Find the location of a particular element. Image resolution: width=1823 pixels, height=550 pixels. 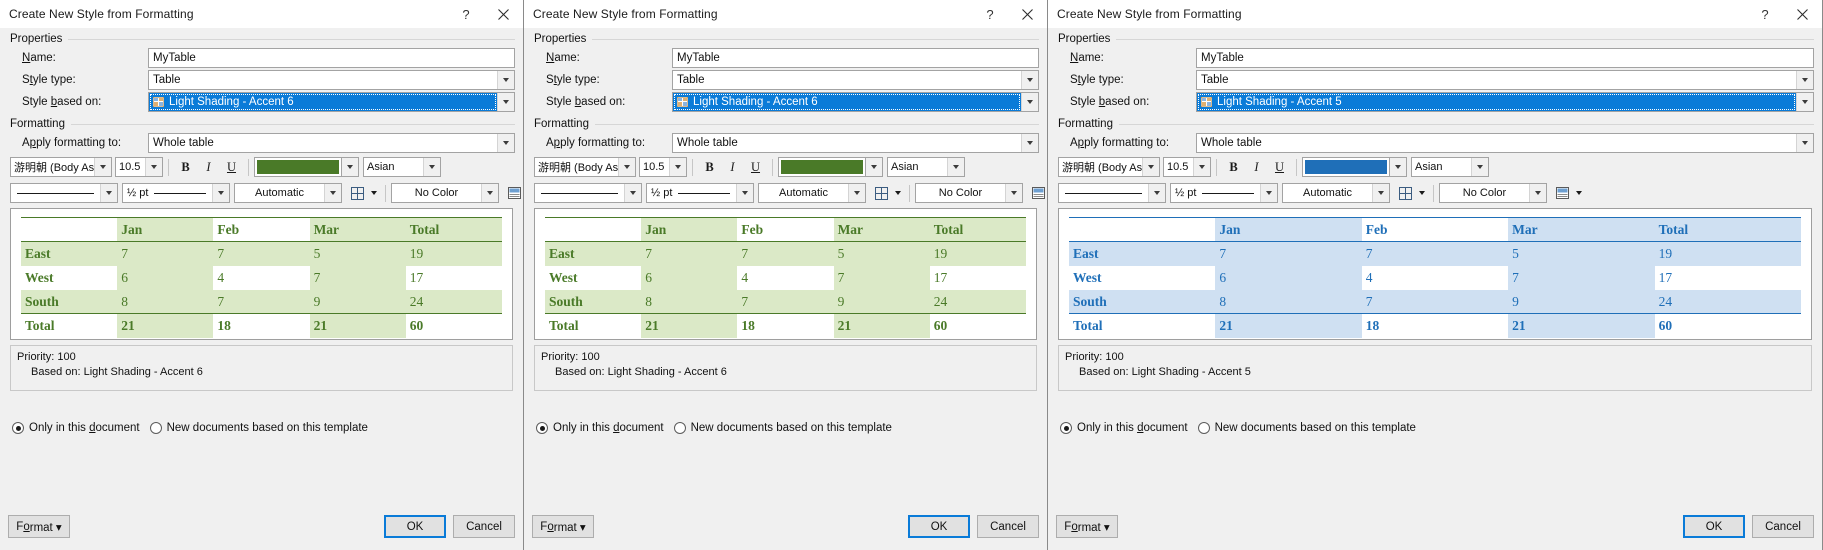

style-based-on-select: Light Shading - Accent 5 is located at coordinates (1505, 101).